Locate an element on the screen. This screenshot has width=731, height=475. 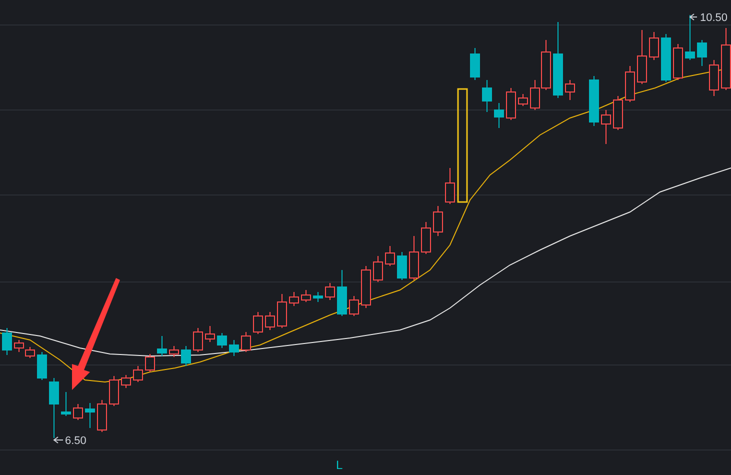
low-price-label: 6.50 is located at coordinates (75, 441).